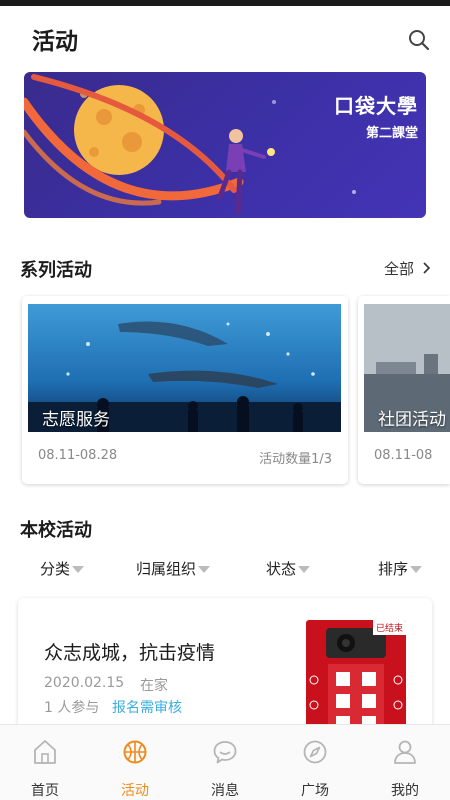 This screenshot has height=800, width=450. What do you see at coordinates (76, 420) in the screenshot?
I see `card-category-label: 志愿服务` at bounding box center [76, 420].